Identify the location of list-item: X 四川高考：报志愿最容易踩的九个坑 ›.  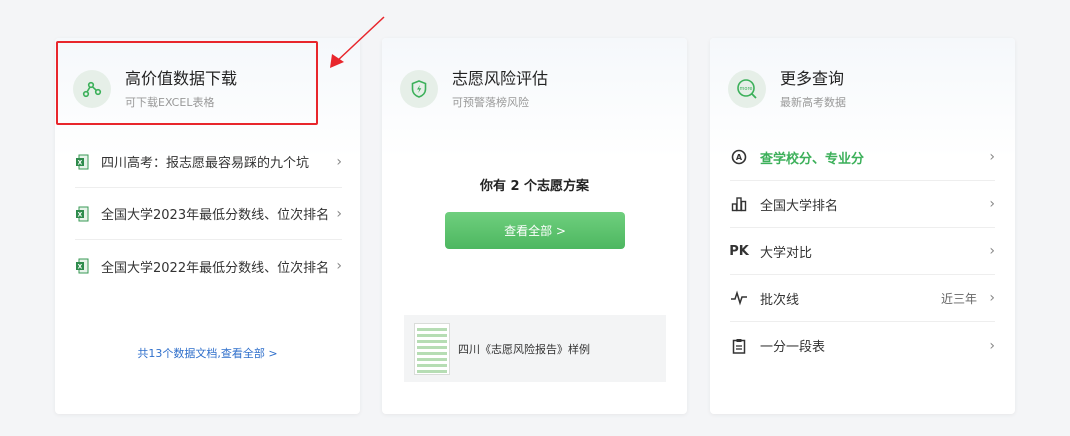
(208, 162).